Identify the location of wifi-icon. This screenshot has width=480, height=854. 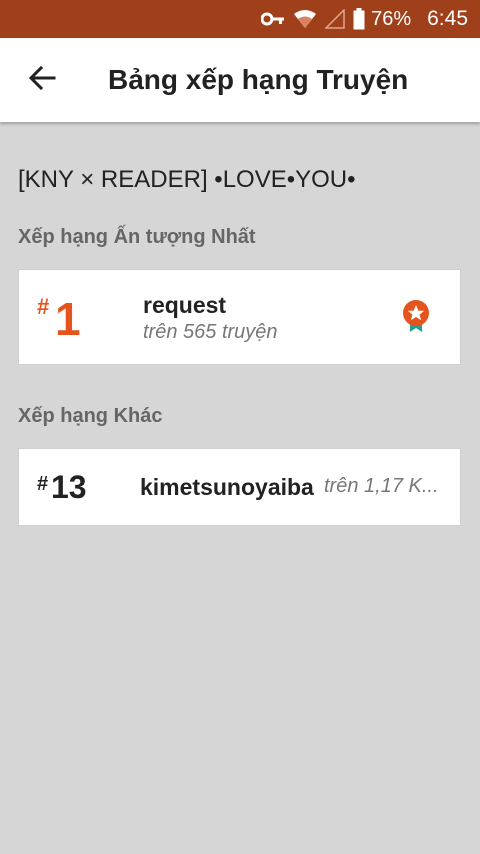
(305, 19).